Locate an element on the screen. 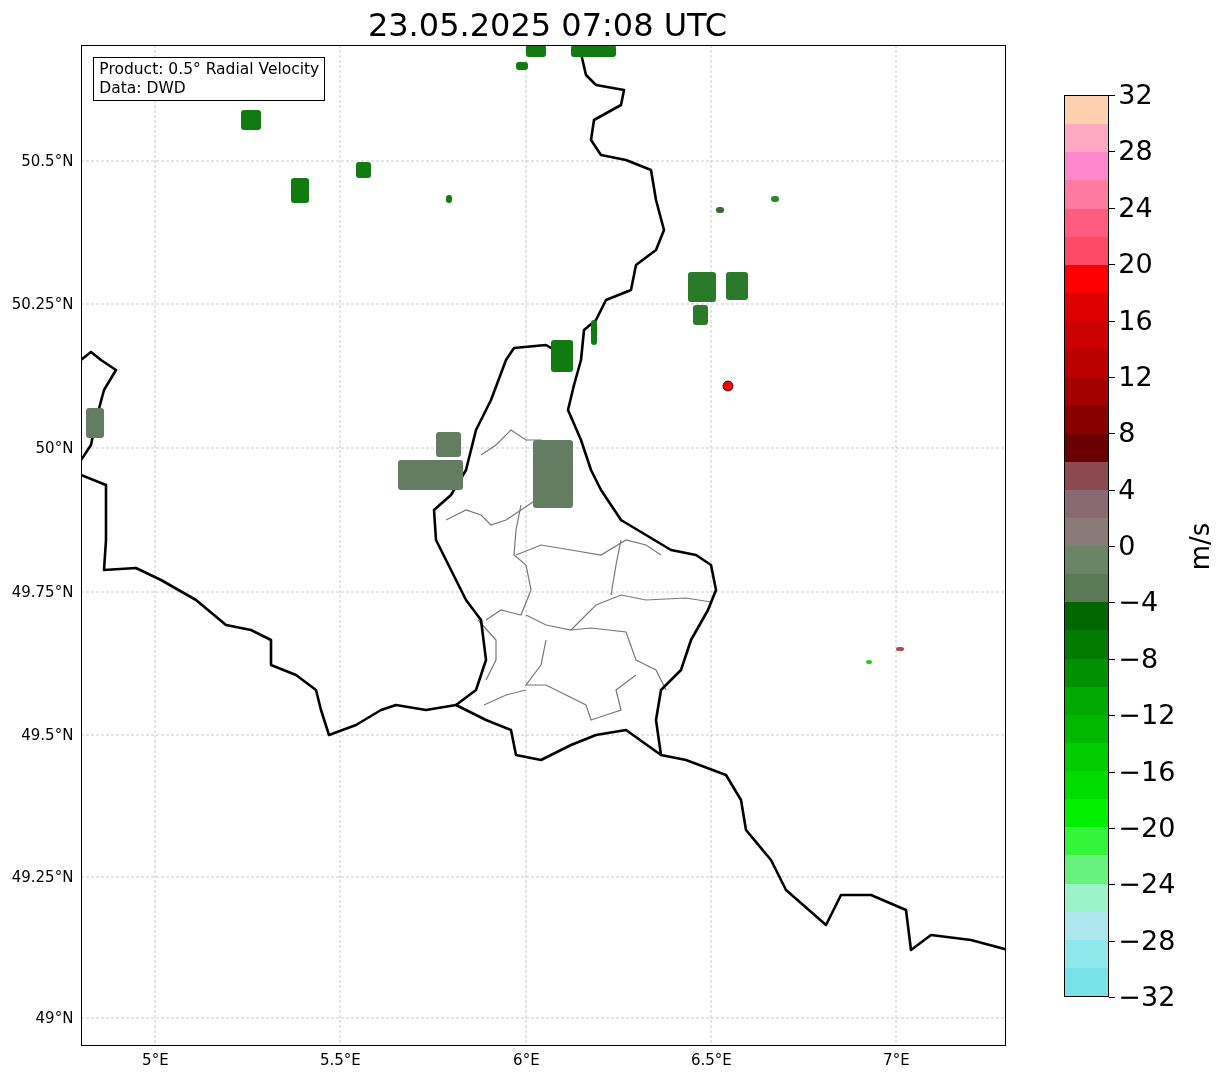 Image resolution: width=1225 pixels, height=1081 pixels. colorbar-tick-label: −20 is located at coordinates (1147, 827).